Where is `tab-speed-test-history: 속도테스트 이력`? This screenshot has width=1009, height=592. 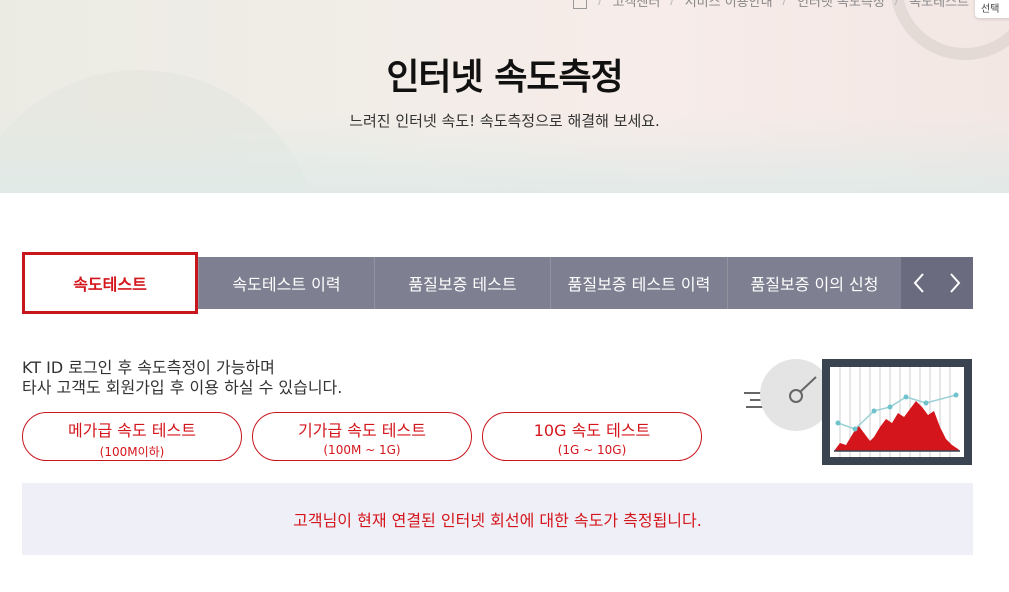
tab-speed-test-history: 속도테스트 이력 is located at coordinates (286, 283).